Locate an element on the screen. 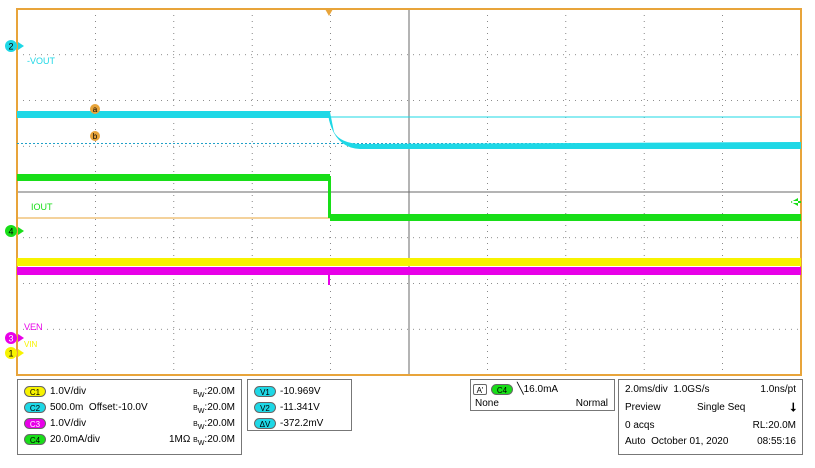  trigger-mode-badge: A' is located at coordinates (480, 389).